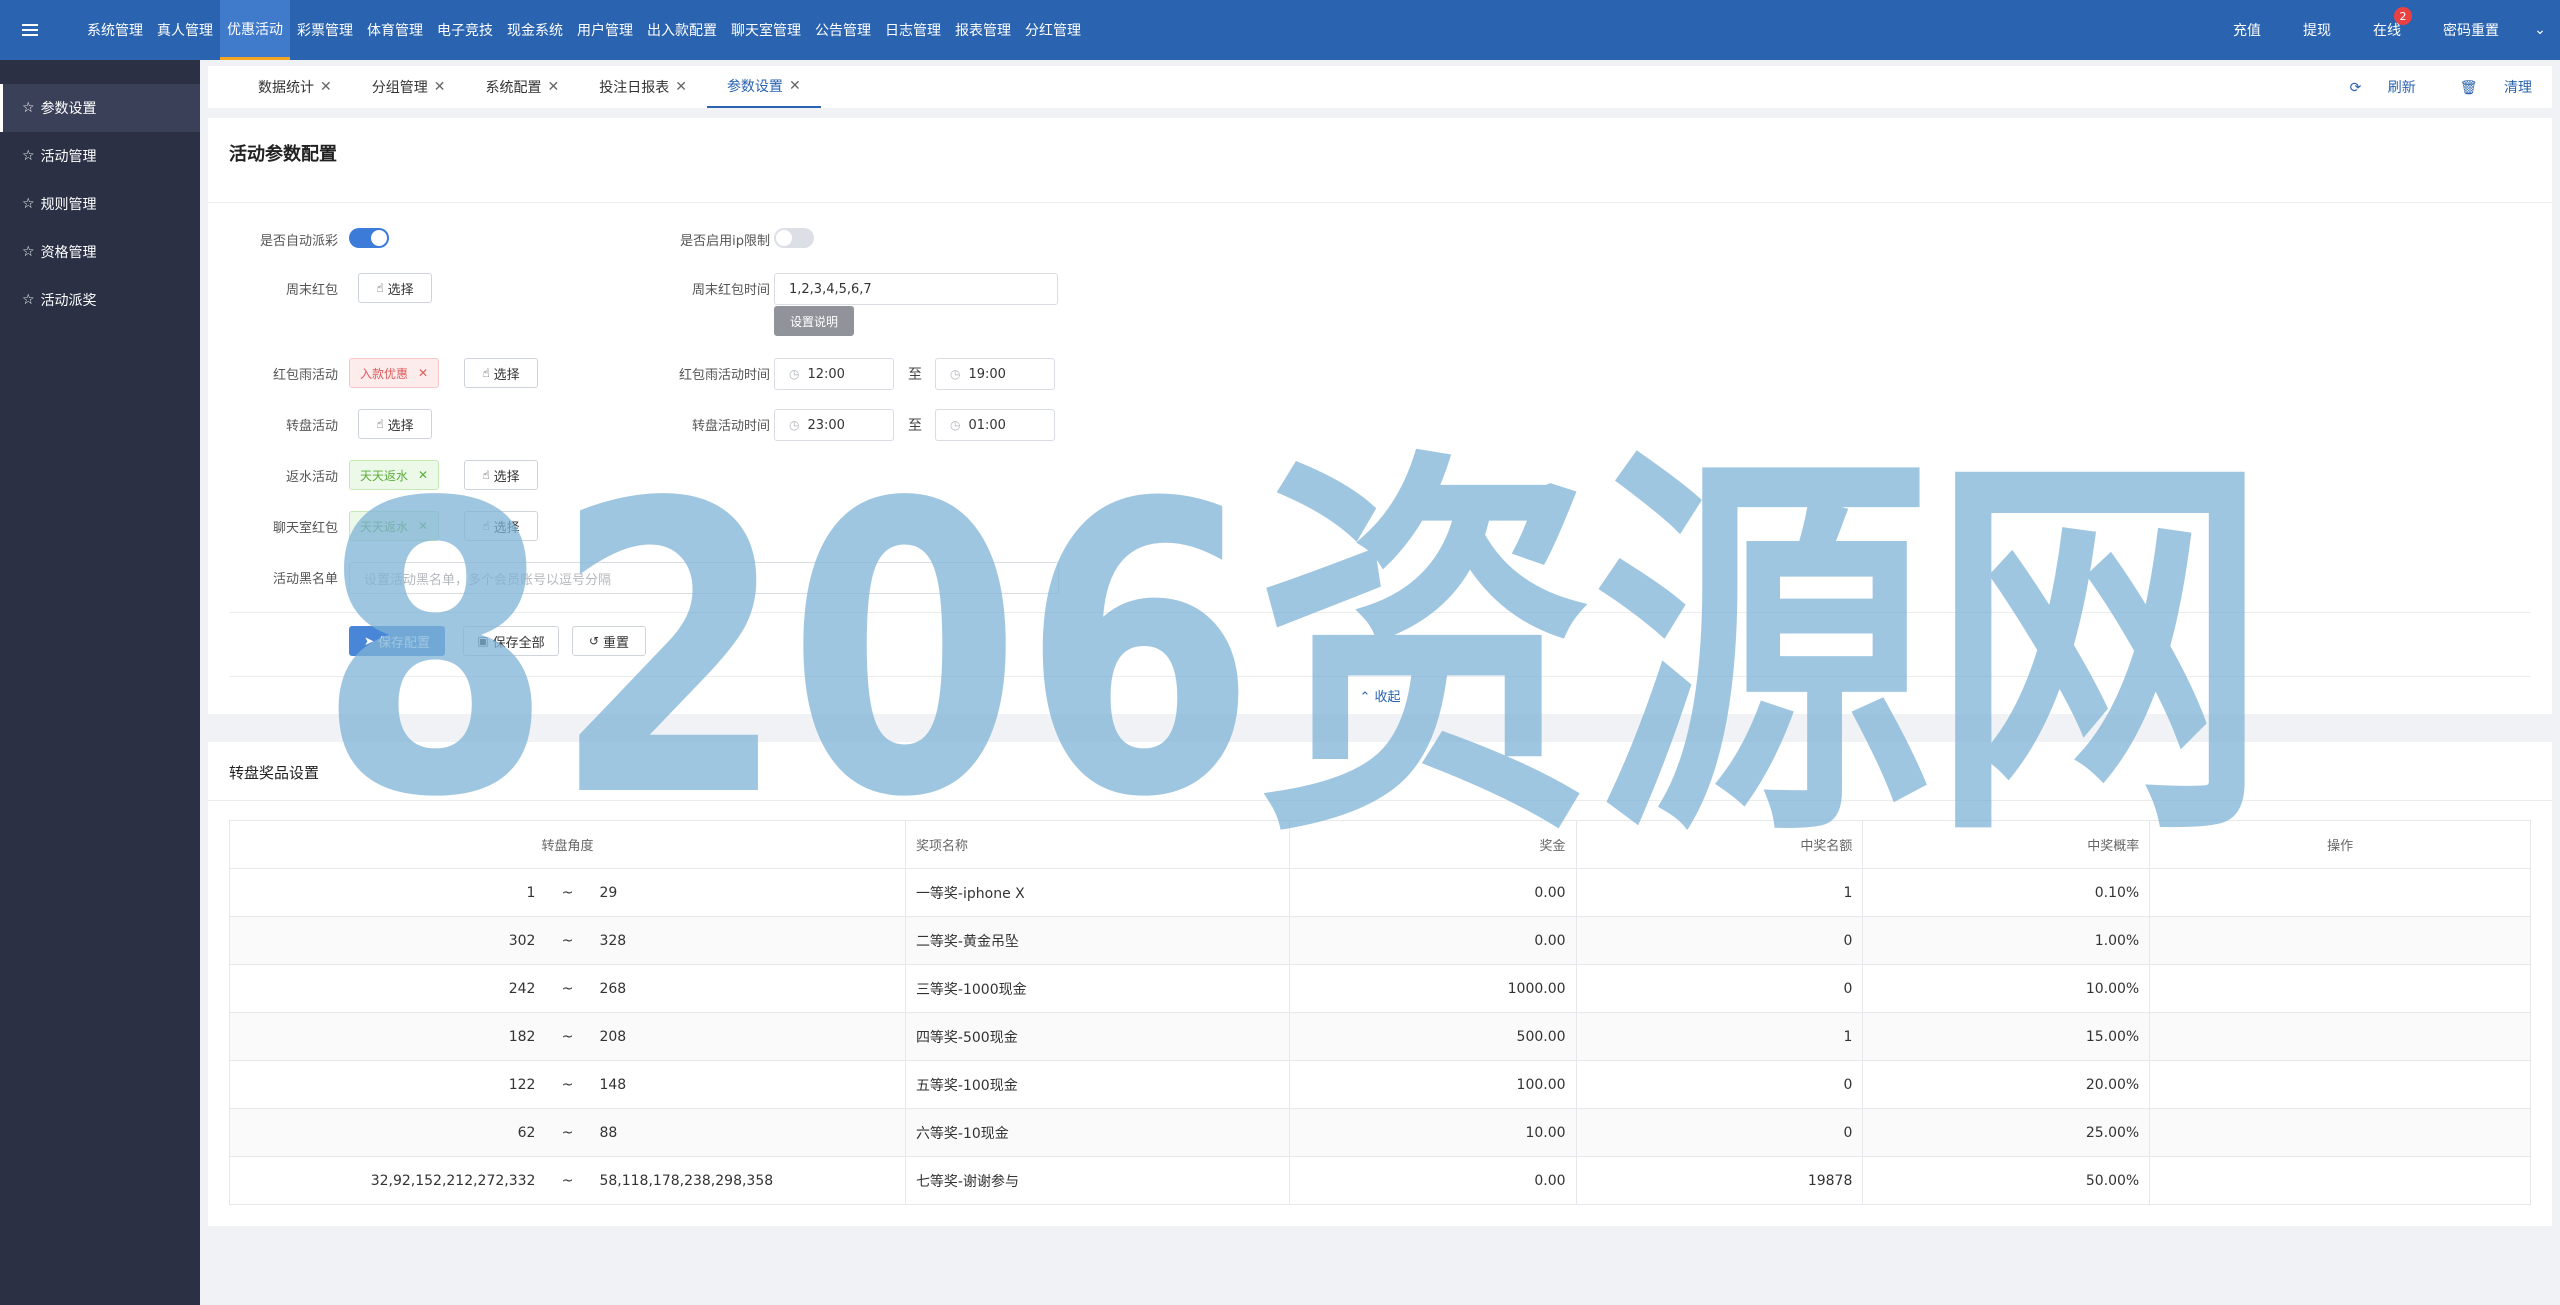 This screenshot has height=1305, width=2560. What do you see at coordinates (2247, 30) in the screenshot?
I see `recharge-link: 充值` at bounding box center [2247, 30].